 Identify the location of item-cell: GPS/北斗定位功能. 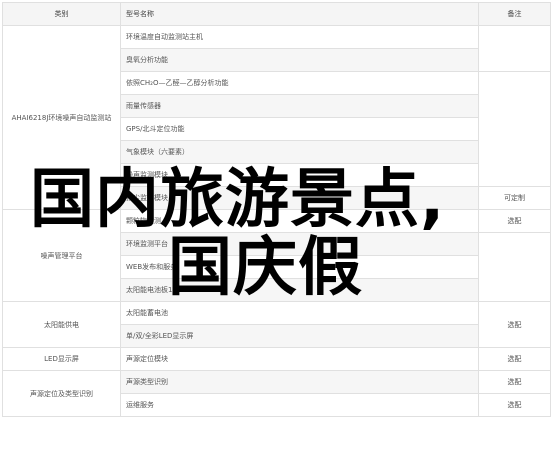
(299, 129).